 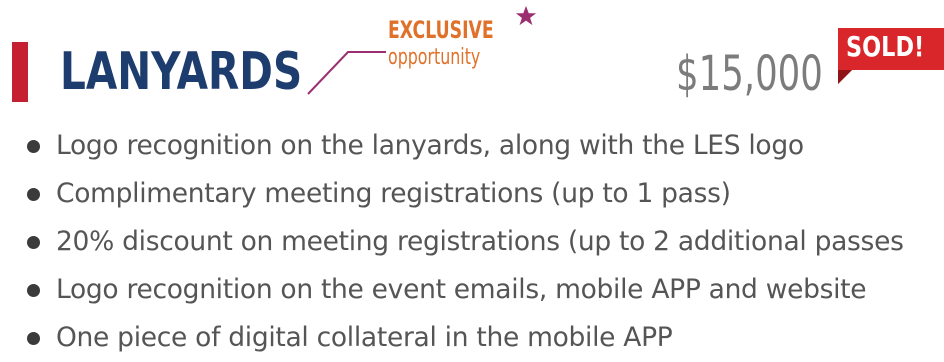 What do you see at coordinates (434, 57) in the screenshot?
I see `opportunity-label: opportunity` at bounding box center [434, 57].